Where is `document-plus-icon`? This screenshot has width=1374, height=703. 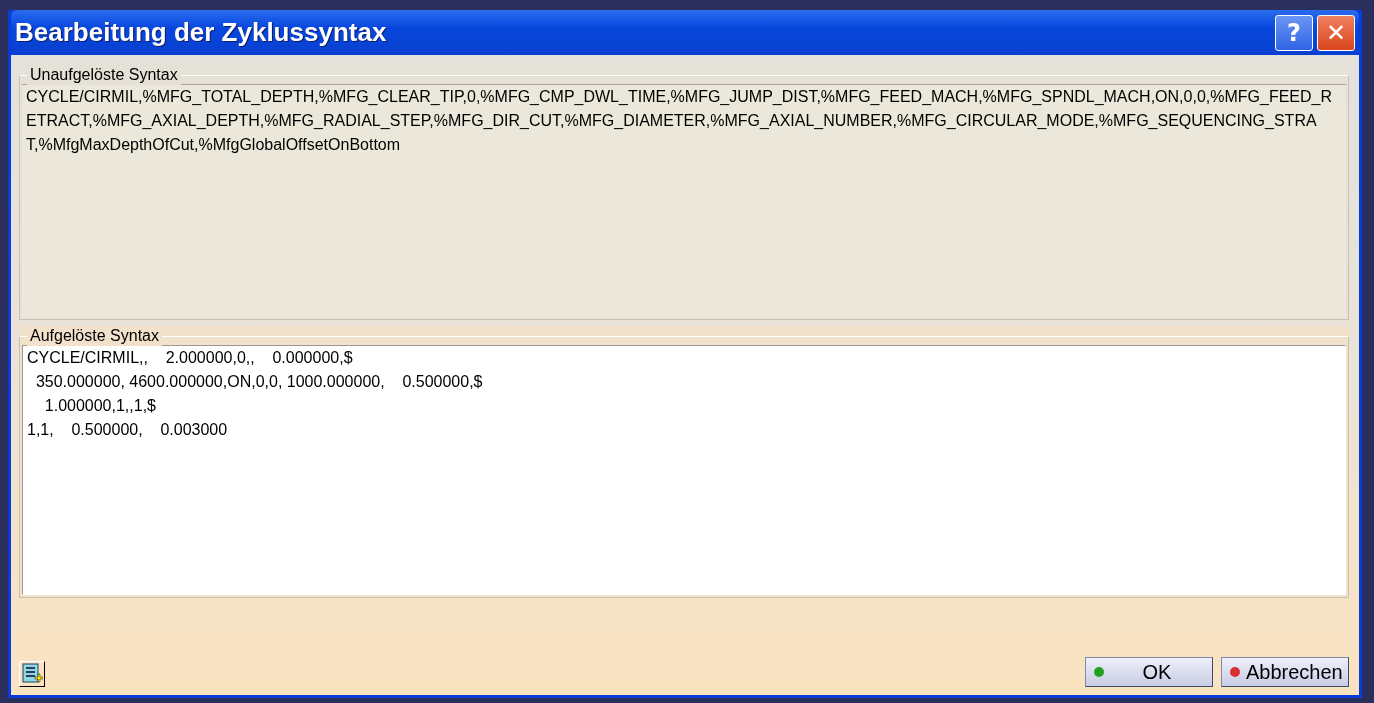 document-plus-icon is located at coordinates (32, 674).